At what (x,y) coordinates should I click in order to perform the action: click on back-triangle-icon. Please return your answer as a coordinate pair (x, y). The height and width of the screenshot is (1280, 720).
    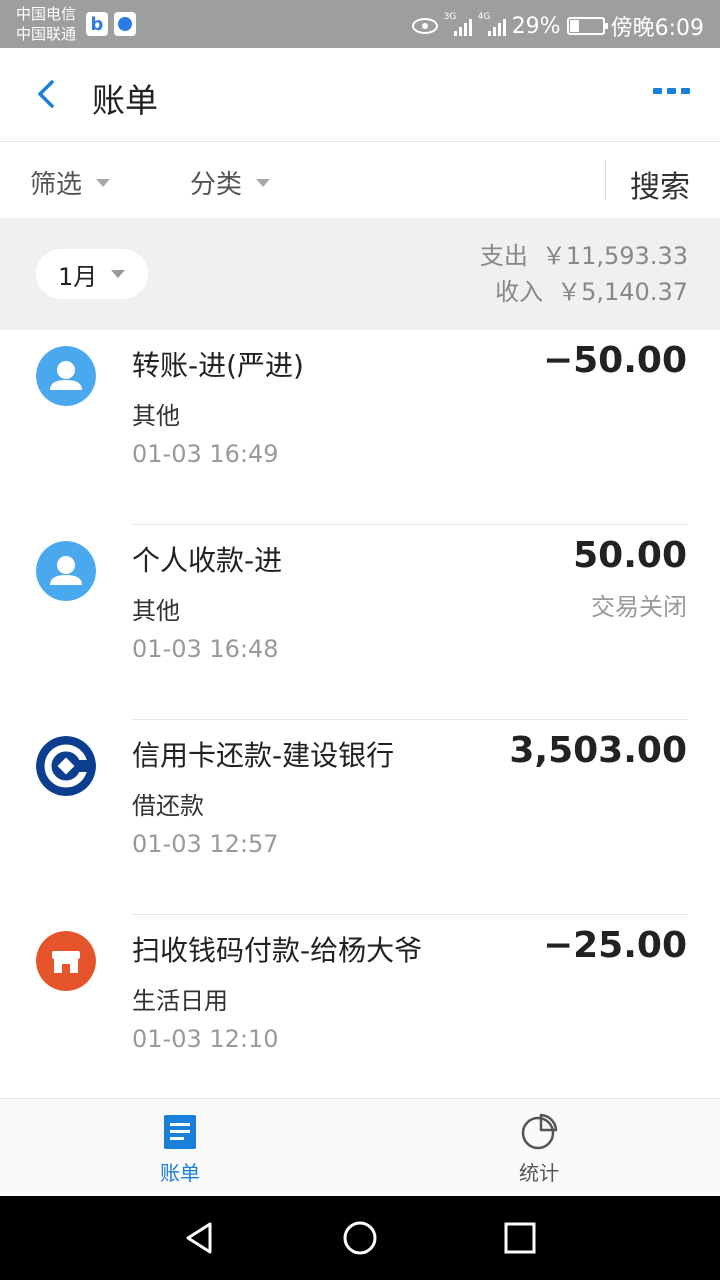
    Looking at the image, I should click on (200, 1238).